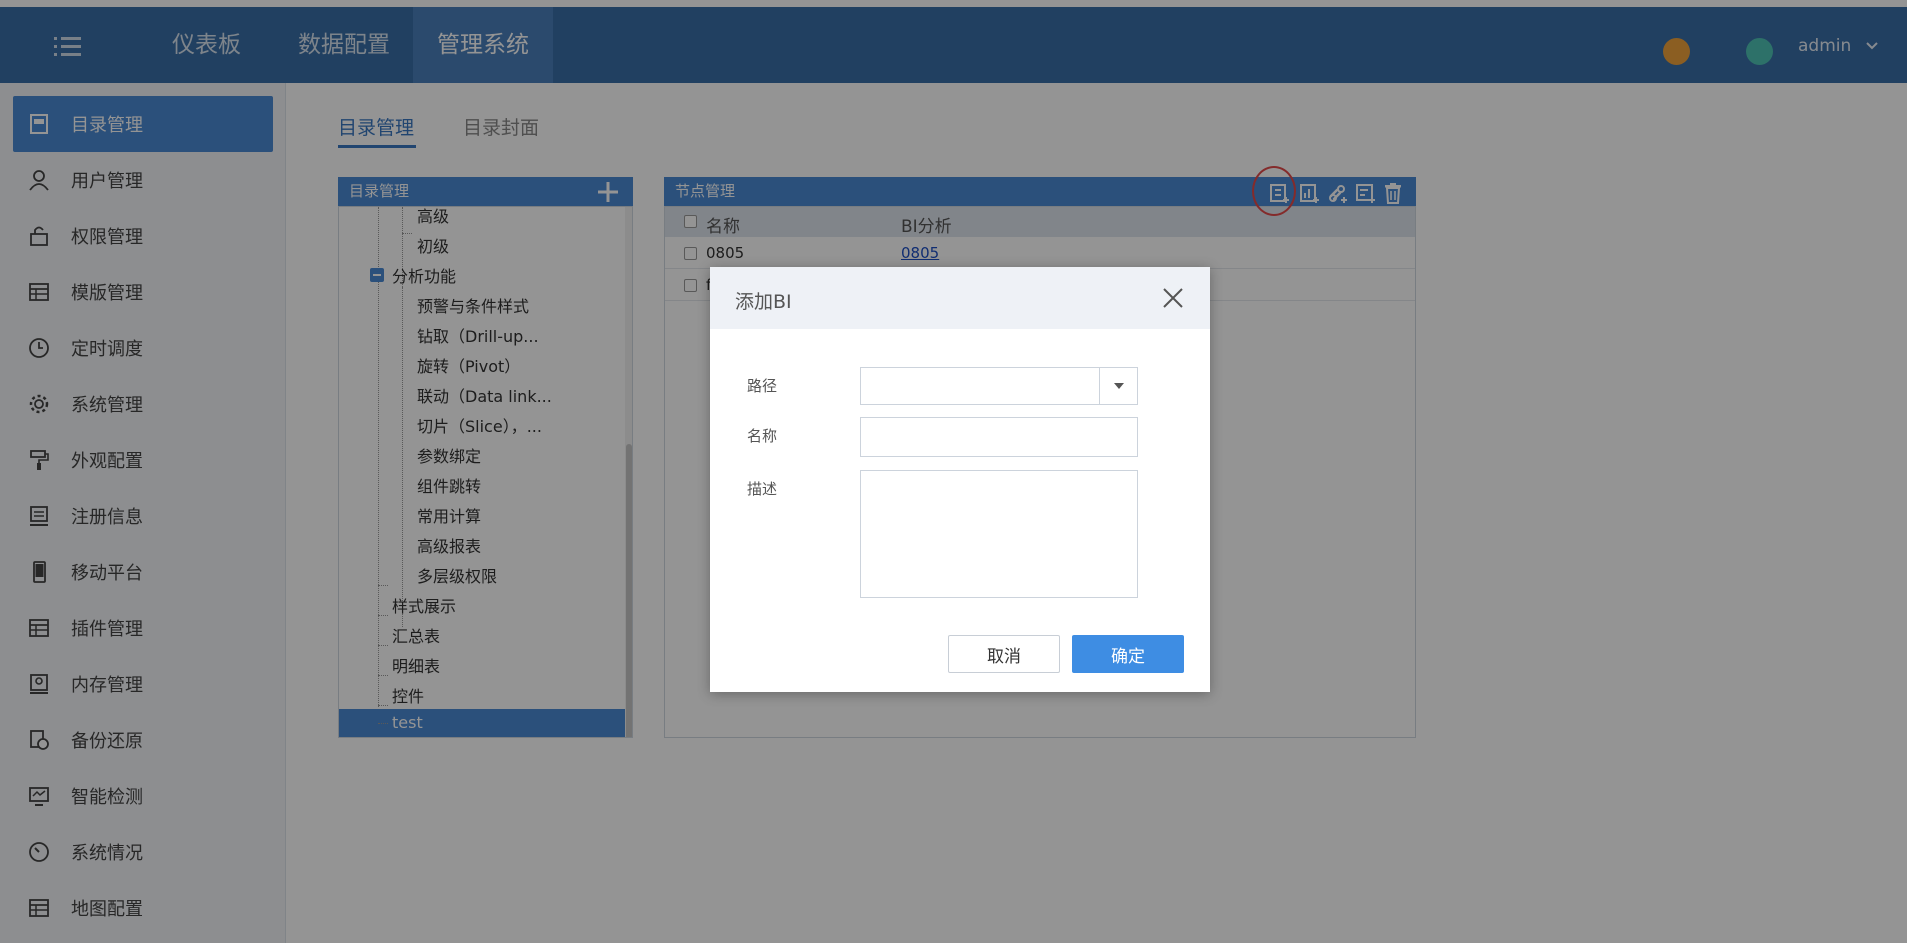 This screenshot has height=943, width=1907. I want to click on close-icon, so click(1173, 298).